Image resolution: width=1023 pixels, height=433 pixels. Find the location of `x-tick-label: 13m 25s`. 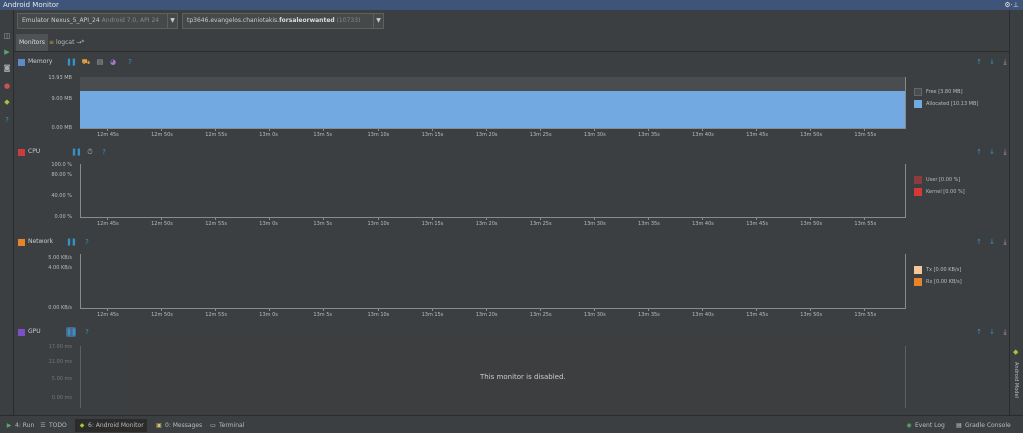

x-tick-label: 13m 25s is located at coordinates (540, 315).